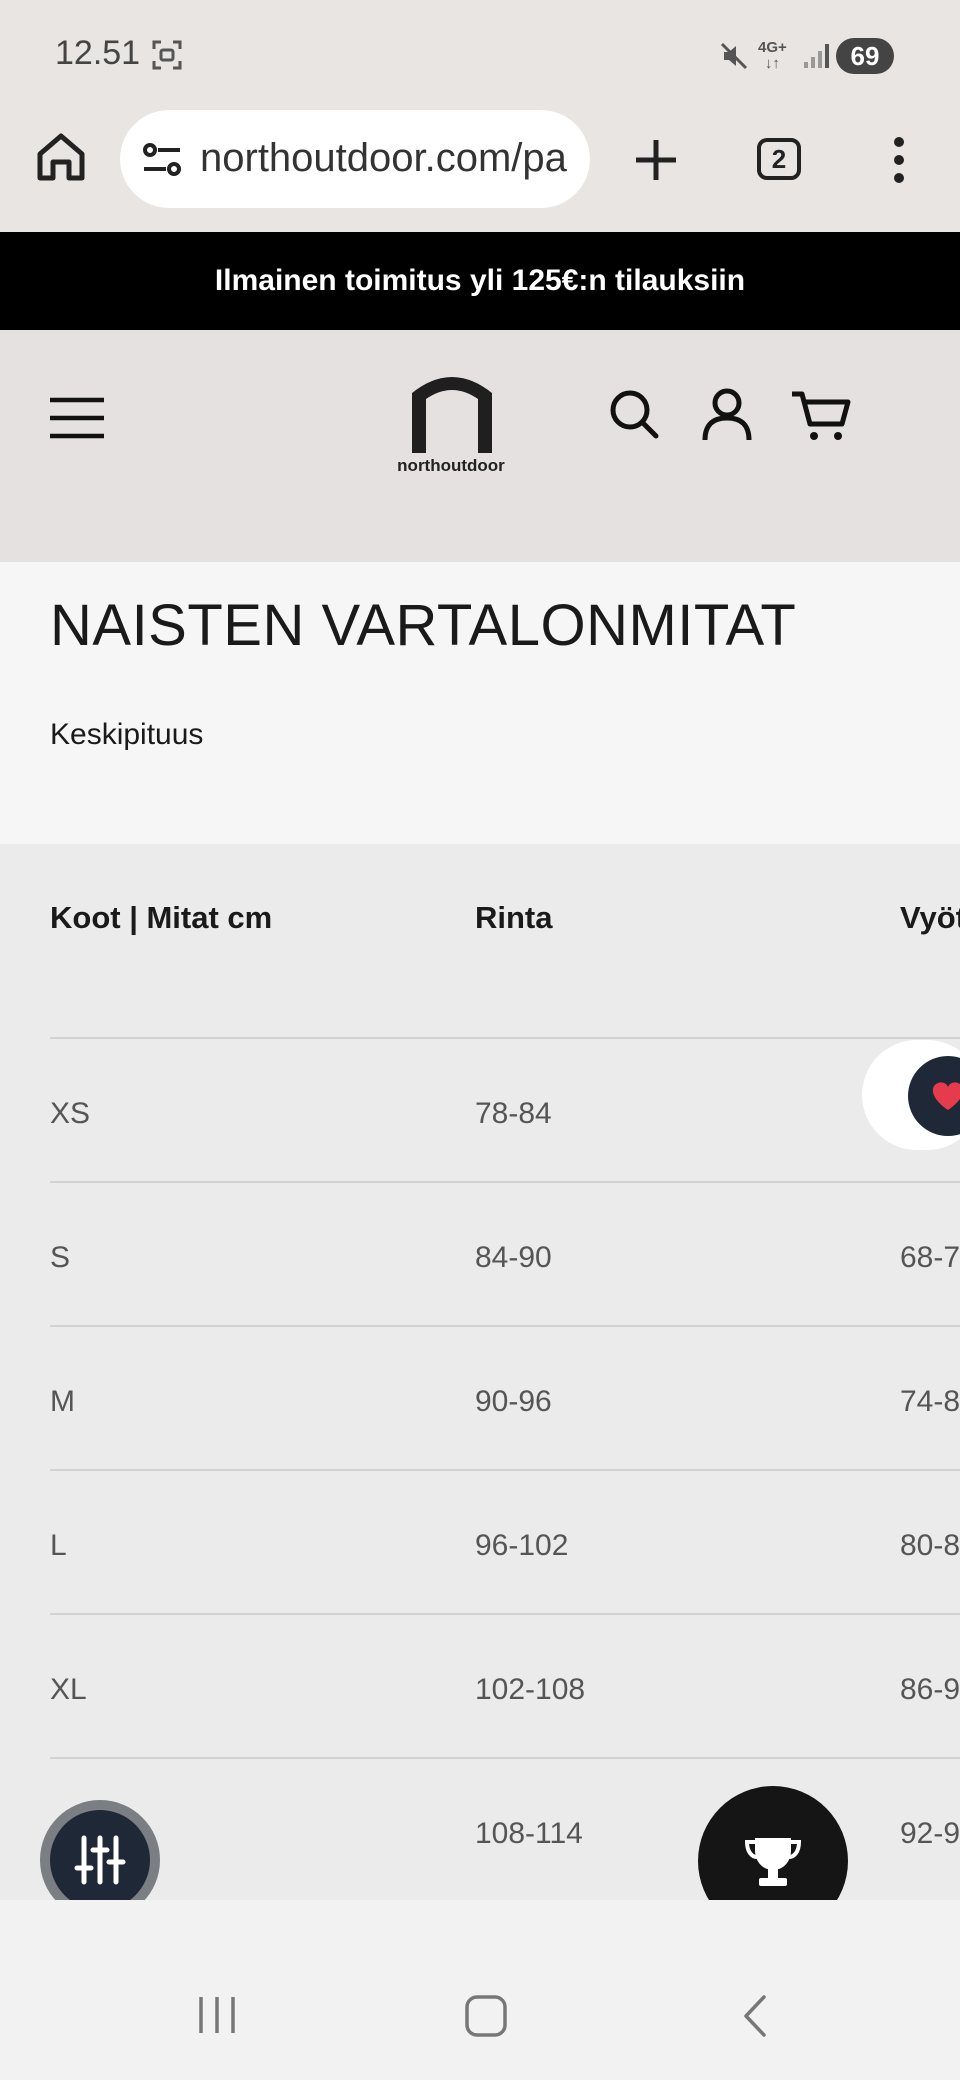 The image size is (960, 2080). What do you see at coordinates (930, 1545) in the screenshot?
I see `table-cell-waist: 80-8` at bounding box center [930, 1545].